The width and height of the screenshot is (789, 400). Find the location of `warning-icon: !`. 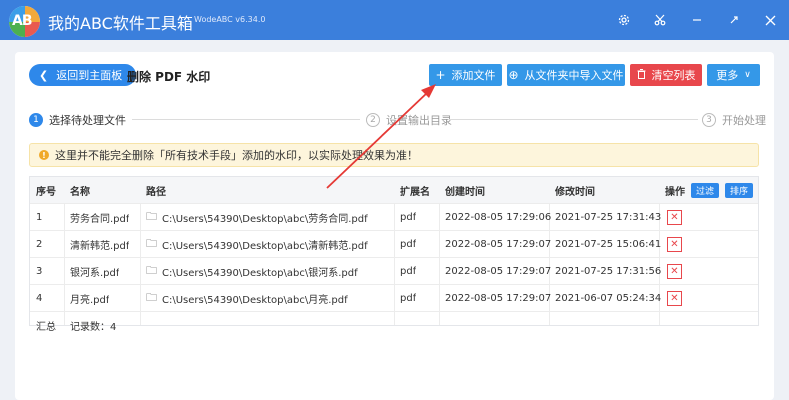

warning-icon: ! is located at coordinates (44, 155).